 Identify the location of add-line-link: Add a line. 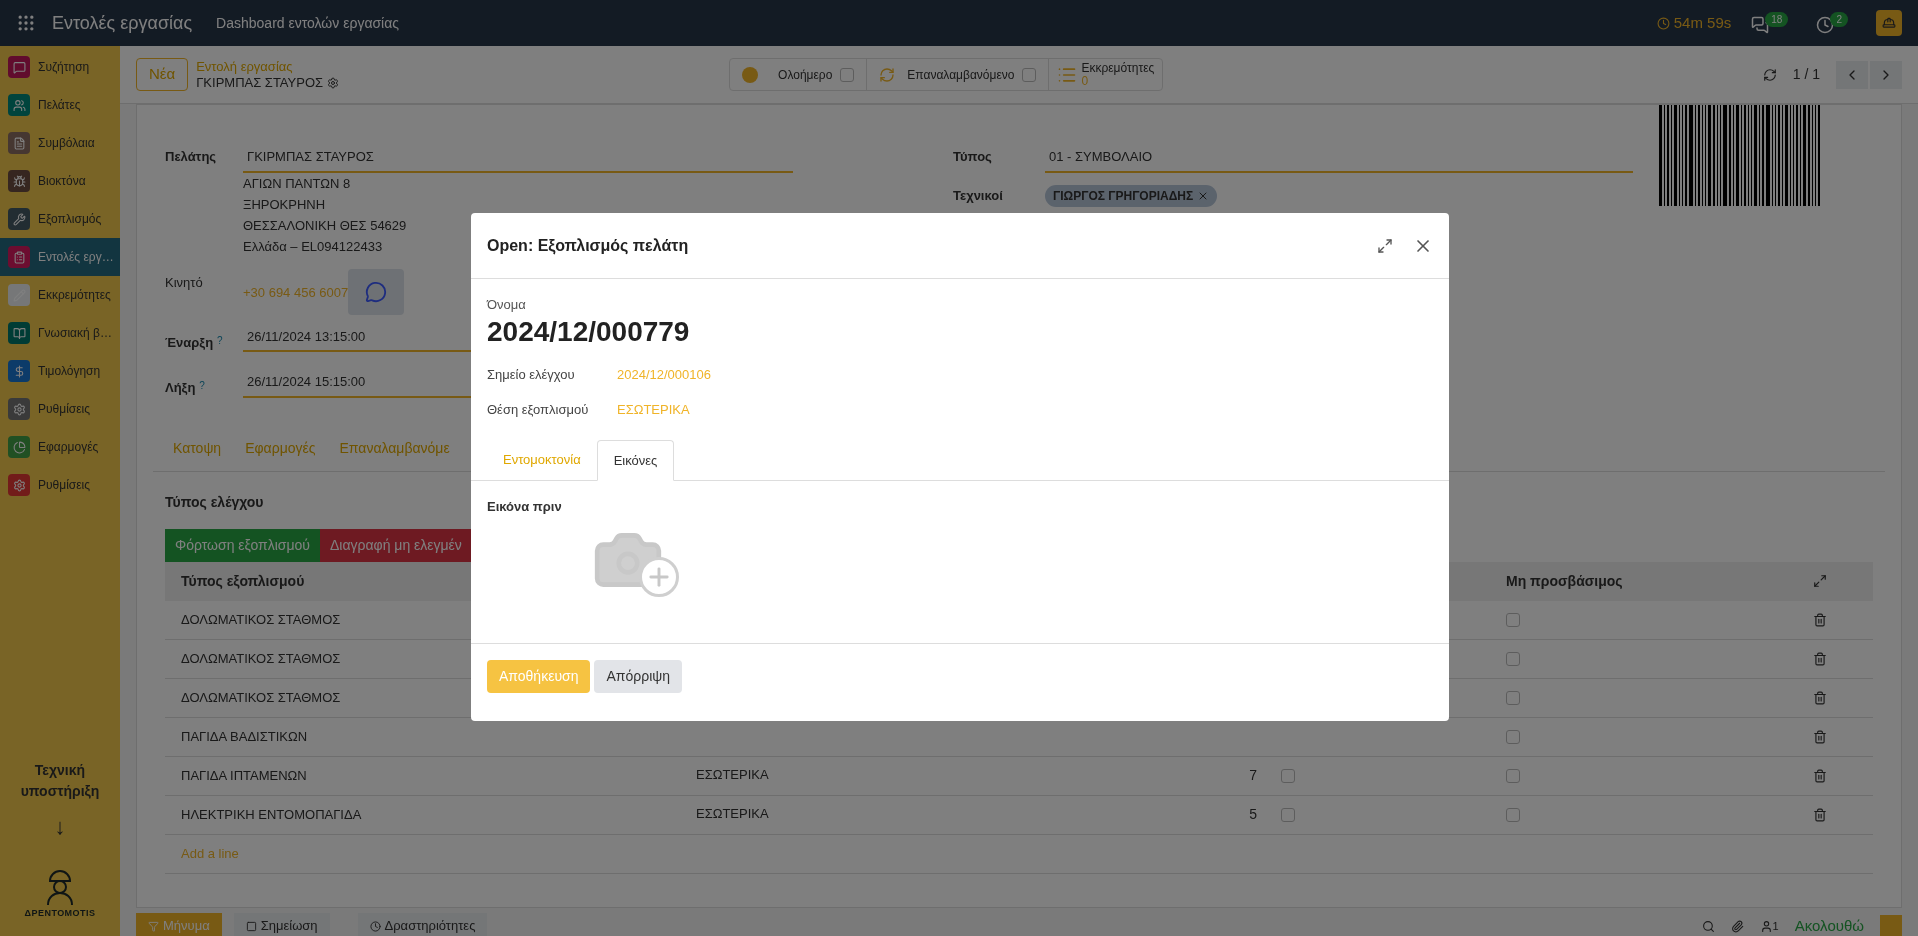
(210, 853).